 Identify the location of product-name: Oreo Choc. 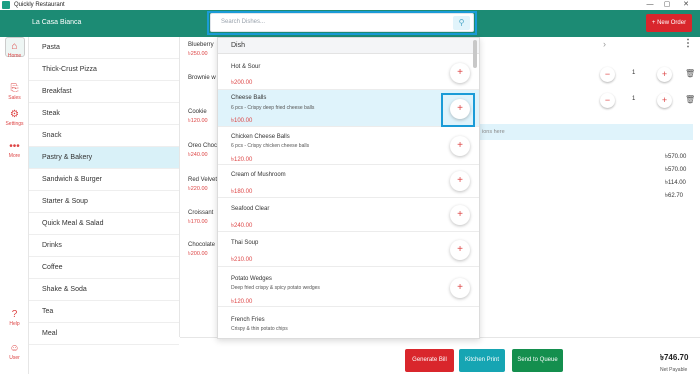
(203, 146).